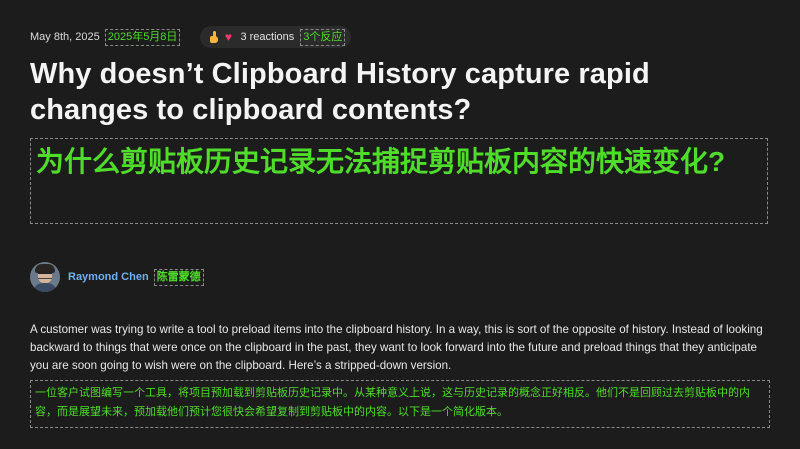 The width and height of the screenshot is (800, 449). I want to click on thumbs-up-icon, so click(214, 37).